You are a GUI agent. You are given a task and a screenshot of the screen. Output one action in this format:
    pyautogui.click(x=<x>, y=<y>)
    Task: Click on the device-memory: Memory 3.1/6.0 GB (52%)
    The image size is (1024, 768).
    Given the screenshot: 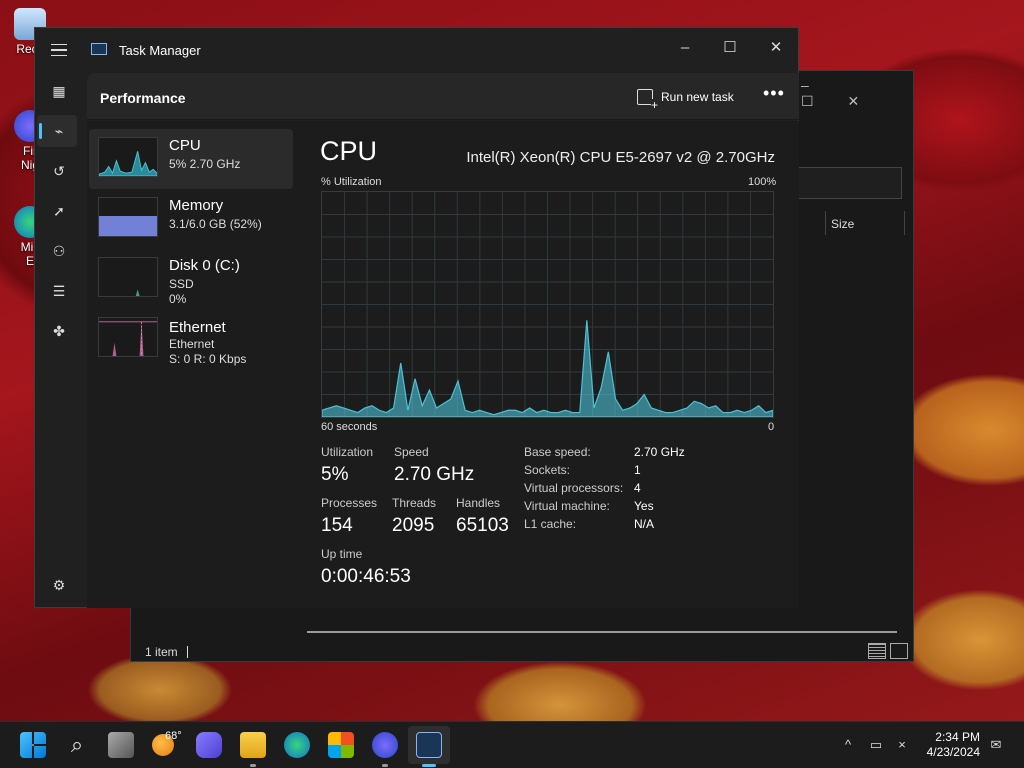 What is the action you would take?
    pyautogui.click(x=191, y=219)
    